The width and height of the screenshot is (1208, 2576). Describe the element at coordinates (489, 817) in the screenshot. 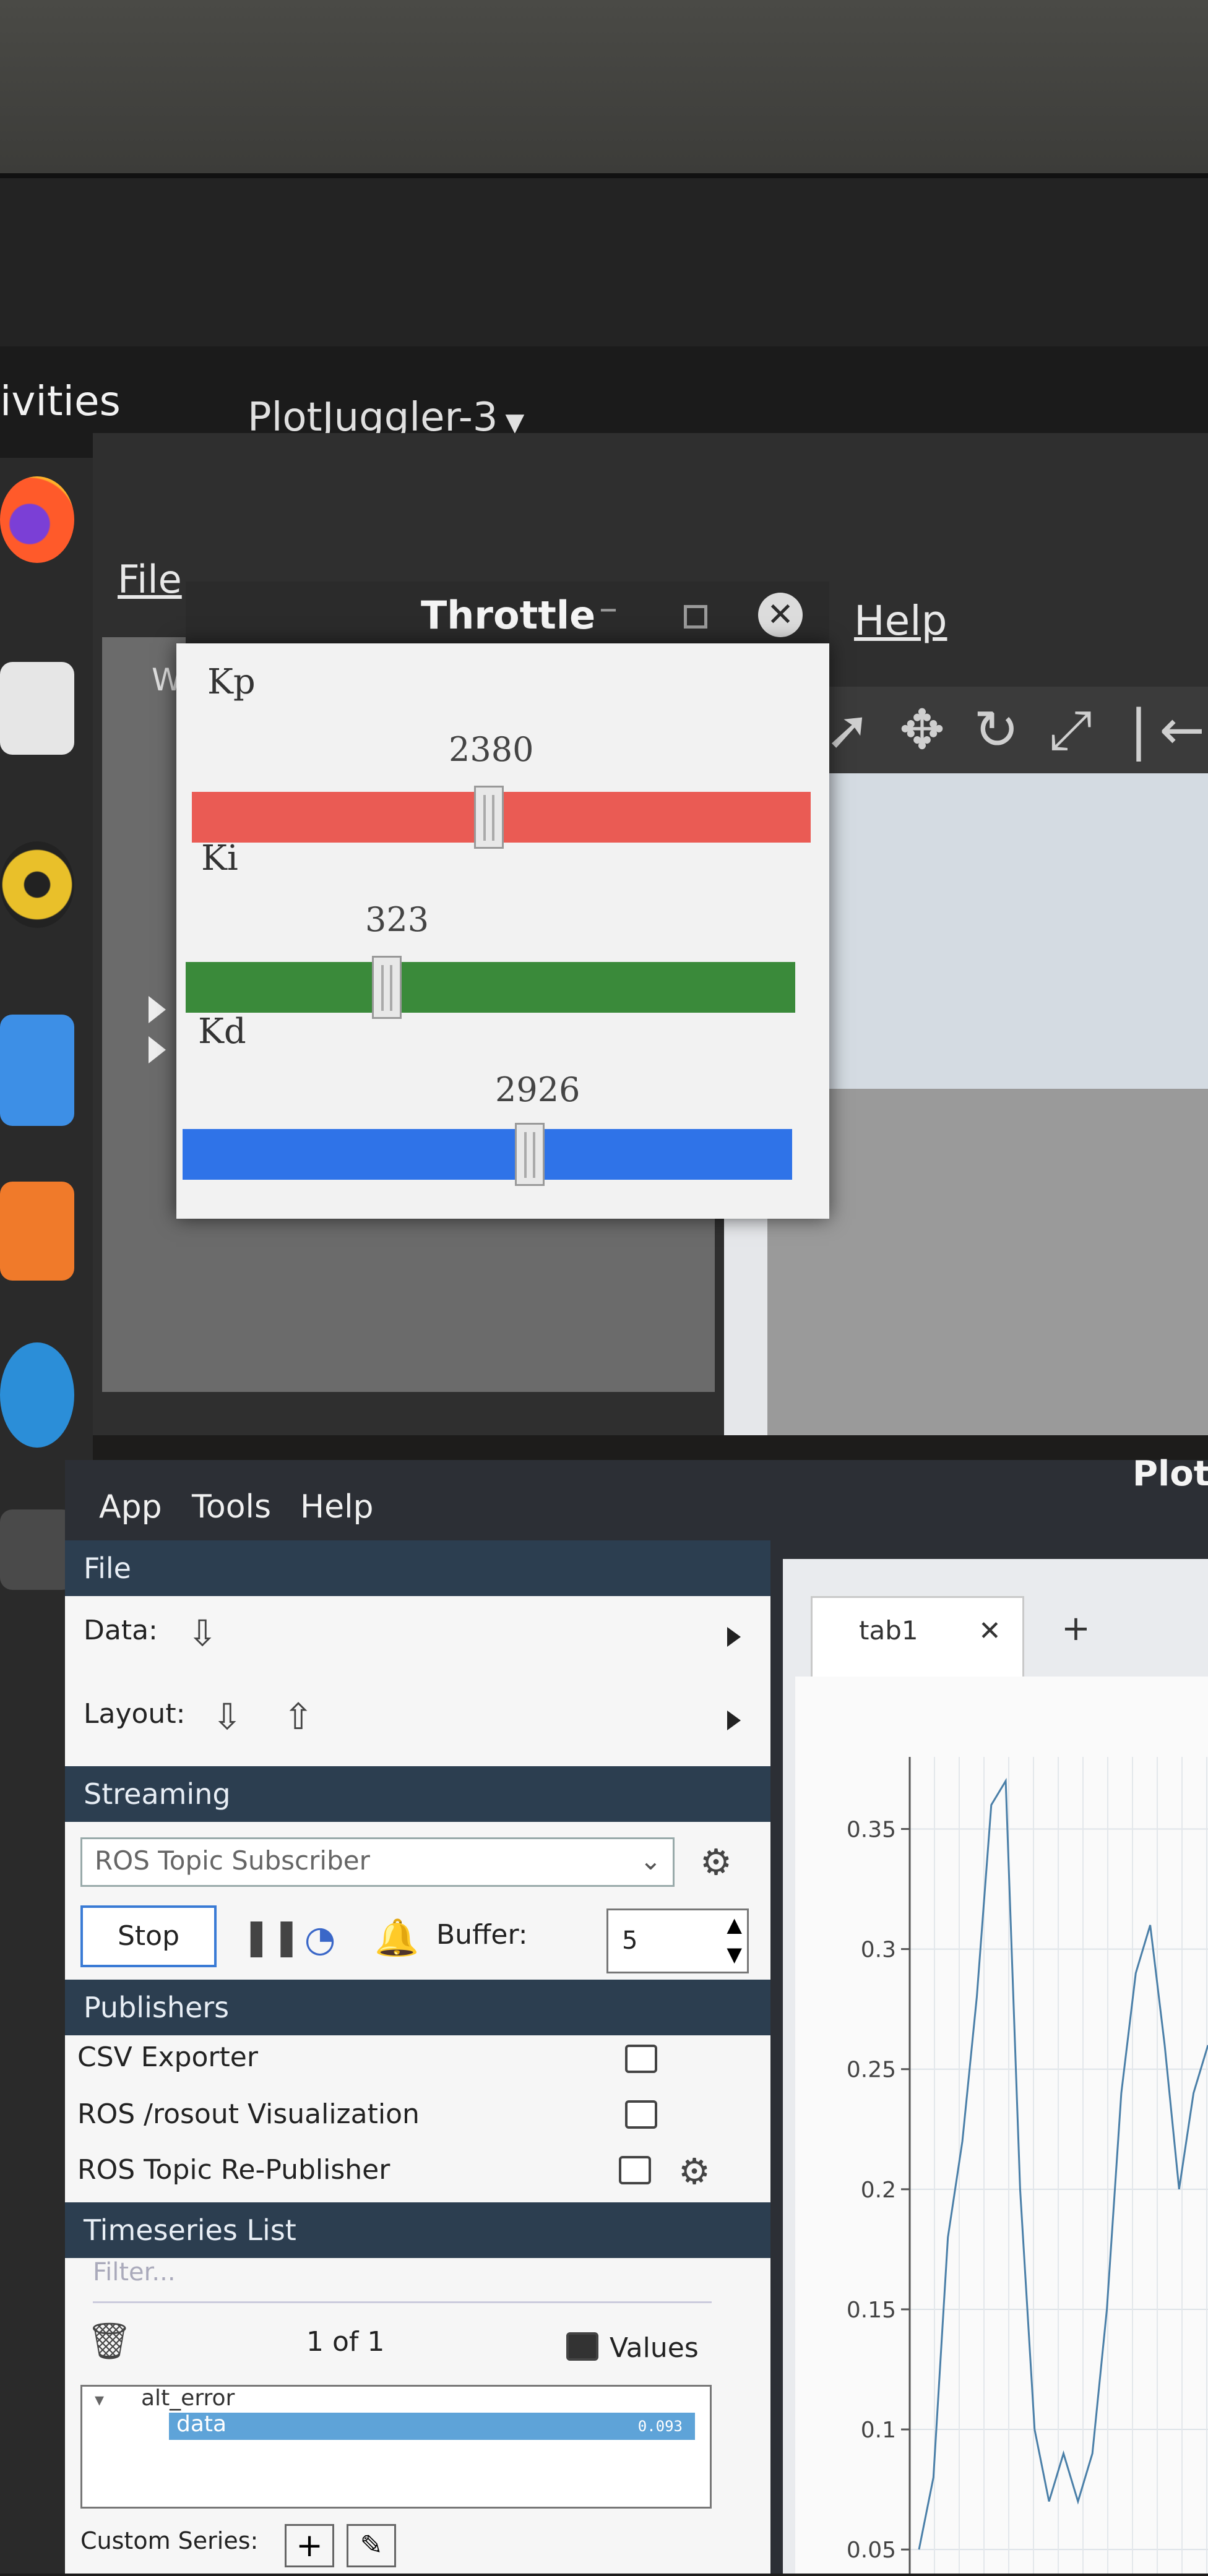

I see `kp-slider-handle` at that location.